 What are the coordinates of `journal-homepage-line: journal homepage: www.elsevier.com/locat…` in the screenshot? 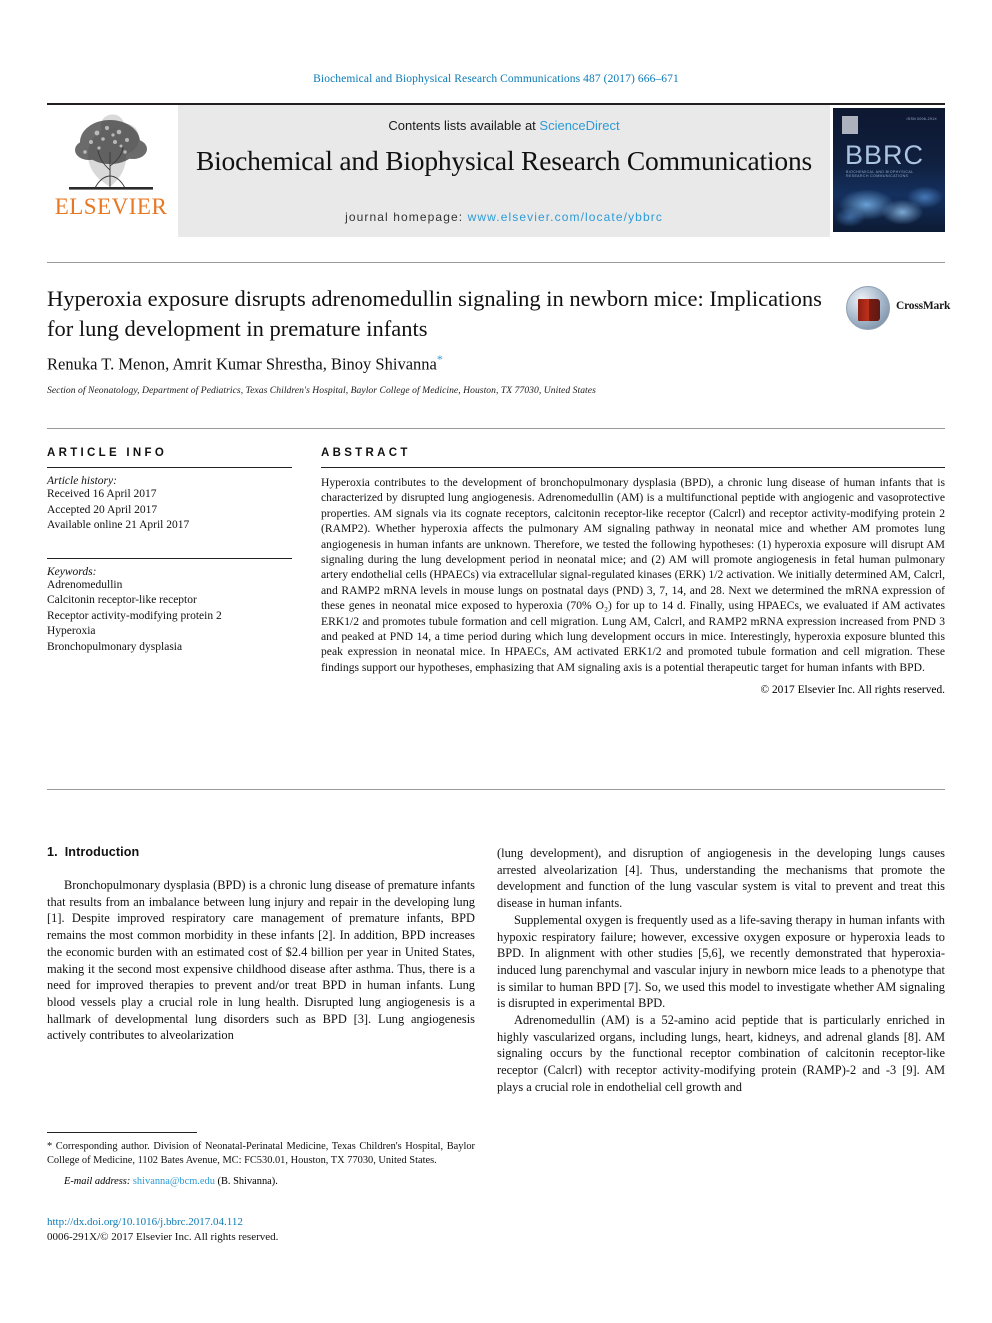 It's located at (504, 217).